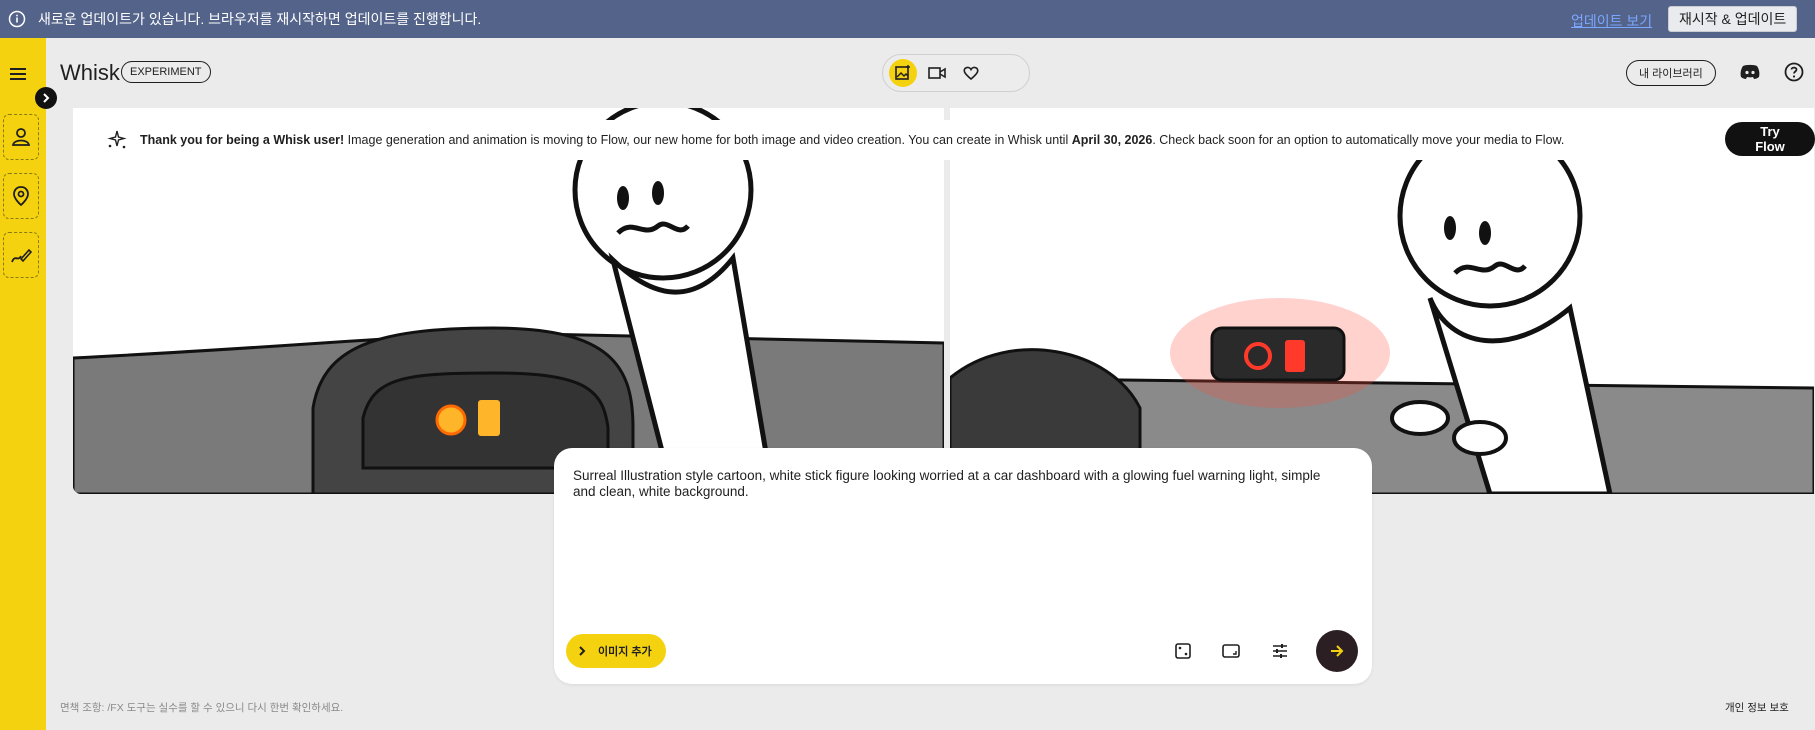 The height and width of the screenshot is (730, 1815). What do you see at coordinates (1794, 72) in the screenshot?
I see `help-icon` at bounding box center [1794, 72].